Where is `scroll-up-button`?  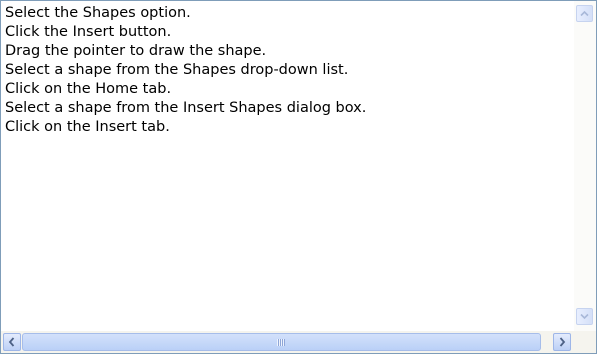 scroll-up-button is located at coordinates (584, 13).